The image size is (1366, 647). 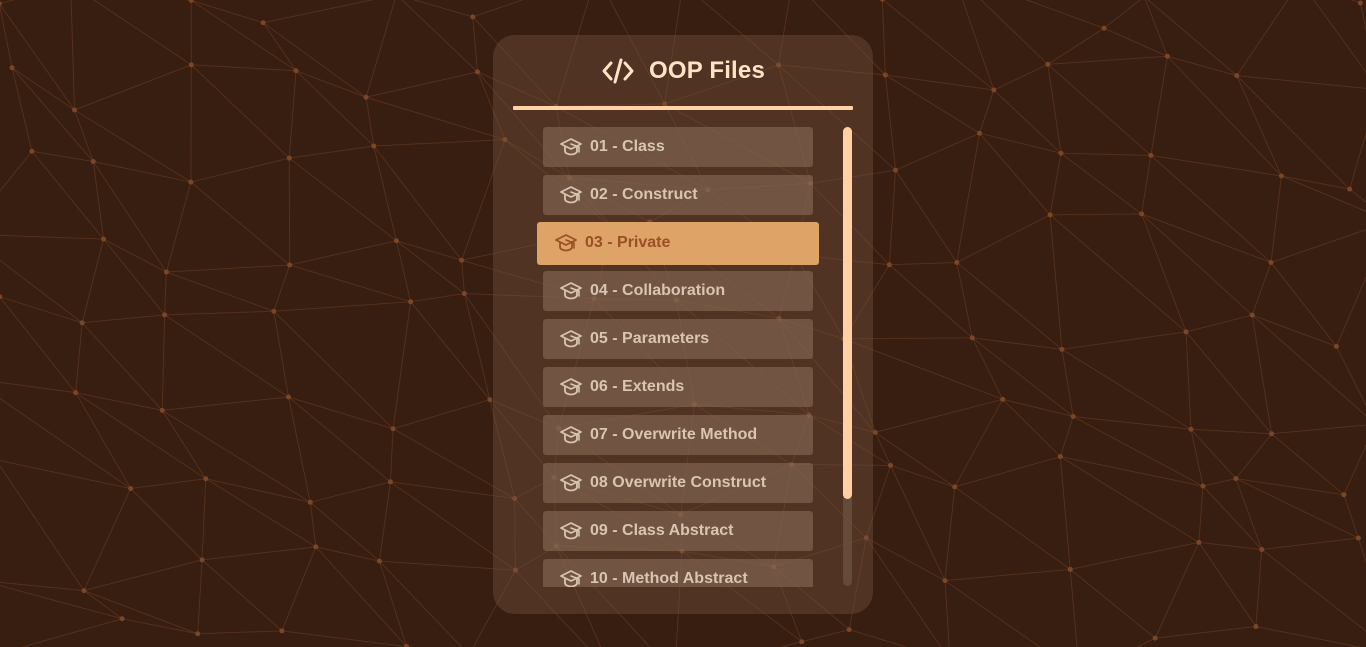 What do you see at coordinates (847, 313) in the screenshot?
I see `scrollbar-thumb` at bounding box center [847, 313].